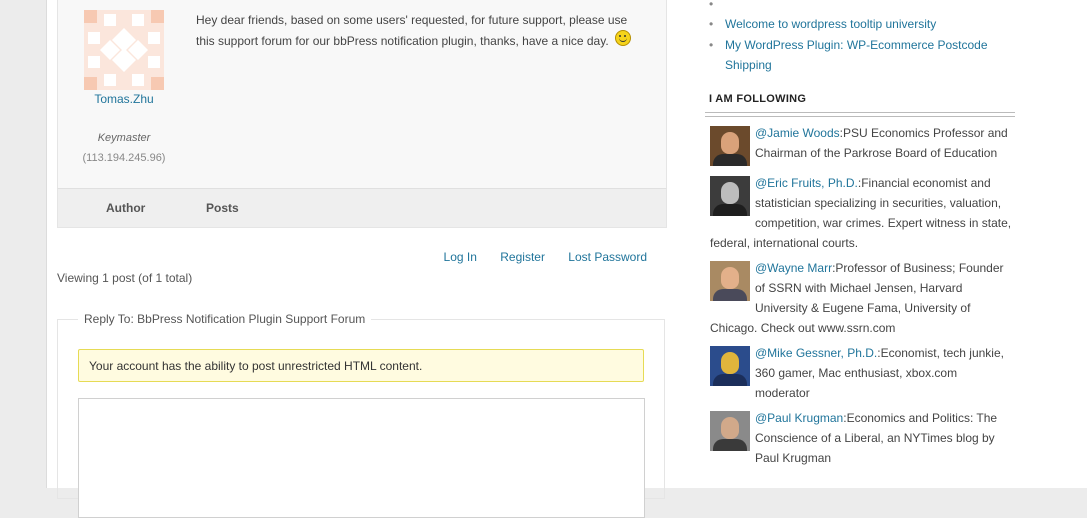 The height and width of the screenshot is (518, 1087). I want to click on recent-post-link: Welcome to wordpress tooltip university, so click(830, 24).